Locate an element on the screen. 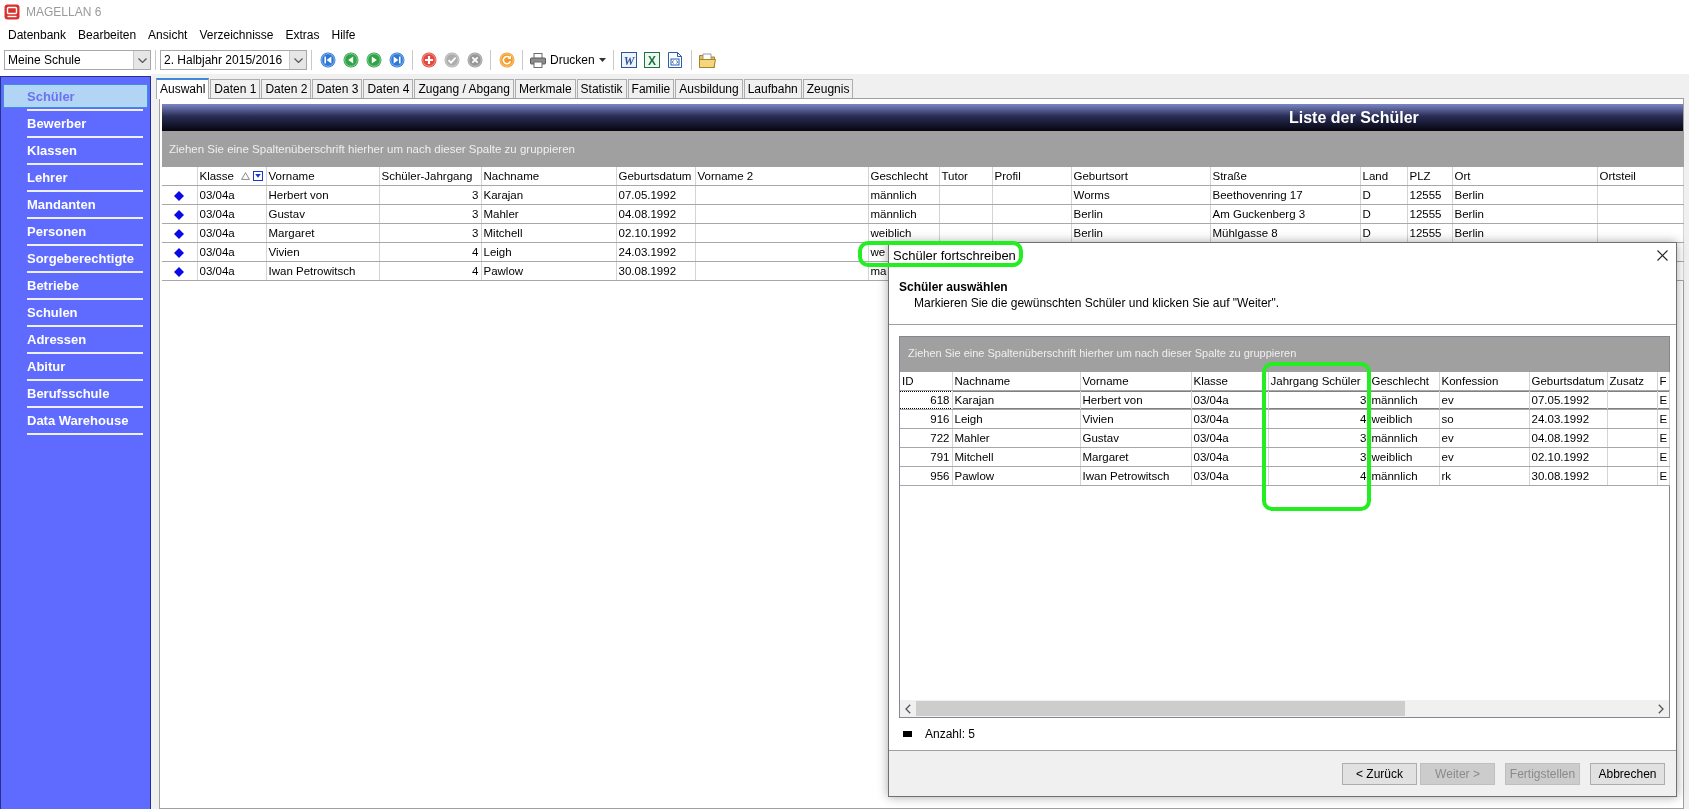  sidebar-item: Berufsschule is located at coordinates (75, 393).